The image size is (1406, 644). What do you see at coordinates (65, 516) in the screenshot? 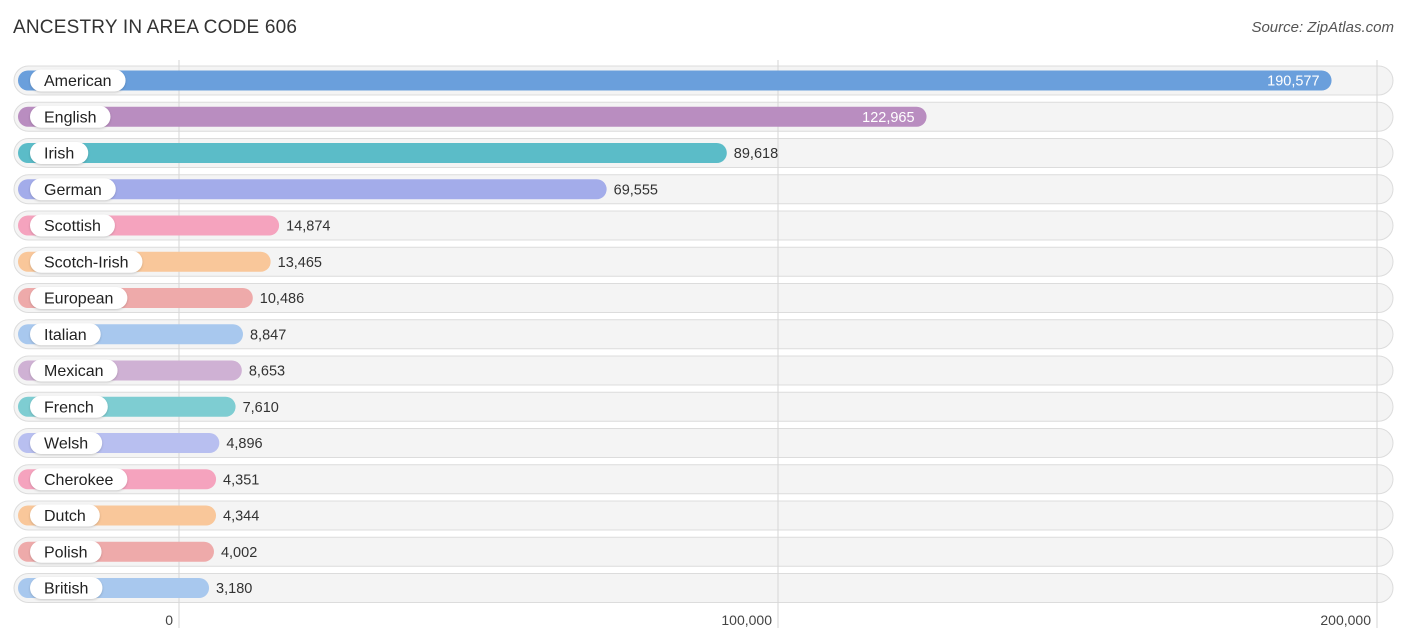
I see `category-label: Dutch` at bounding box center [65, 516].